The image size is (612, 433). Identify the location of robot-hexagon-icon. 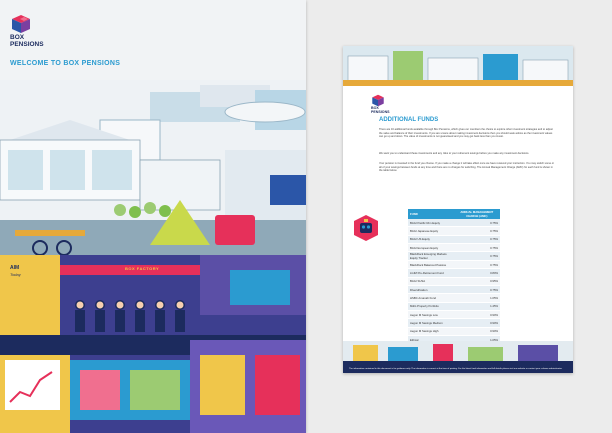
(366, 228).